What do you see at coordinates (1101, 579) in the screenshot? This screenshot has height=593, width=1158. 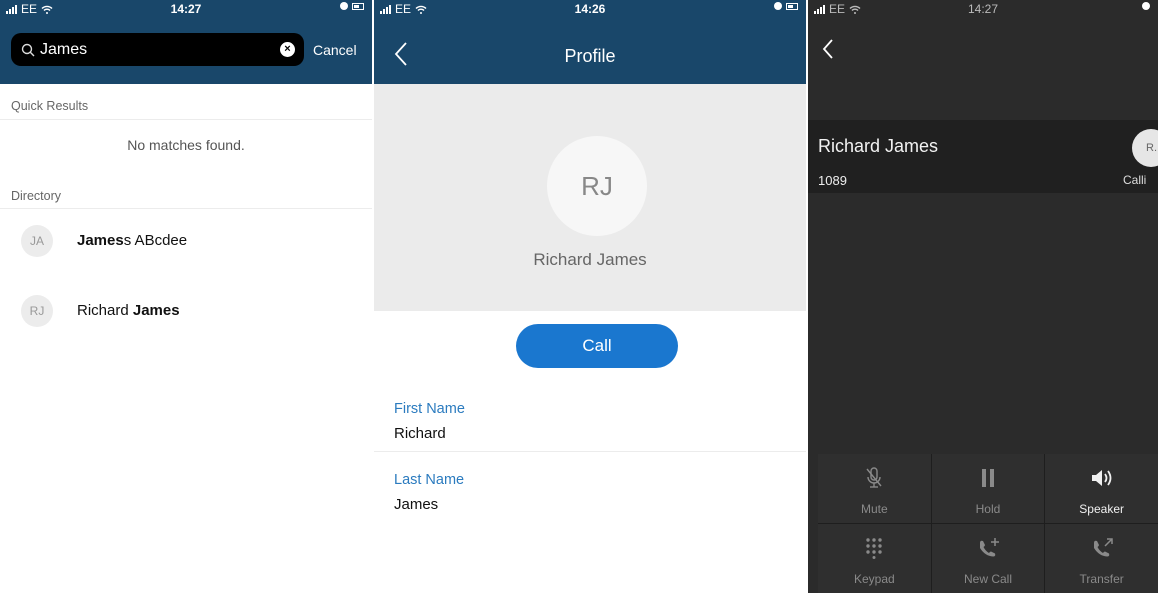 I see `transfer-label: Transfer` at bounding box center [1101, 579].